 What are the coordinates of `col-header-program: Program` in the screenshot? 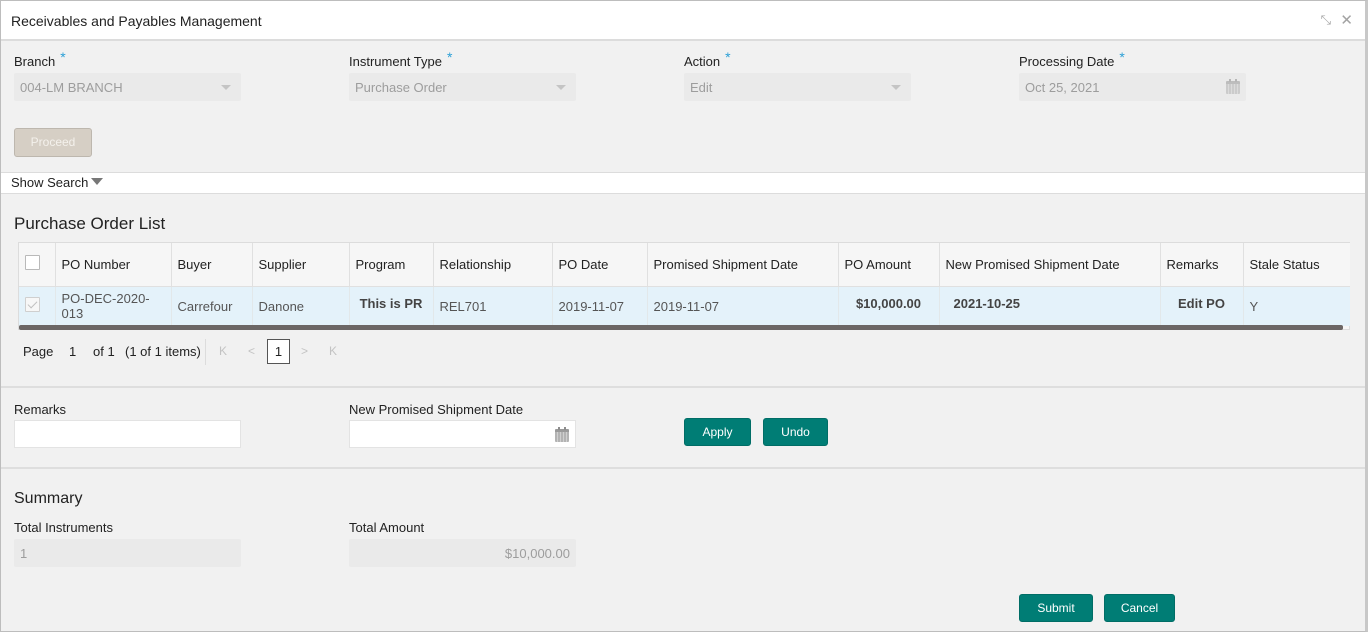 It's located at (391, 265).